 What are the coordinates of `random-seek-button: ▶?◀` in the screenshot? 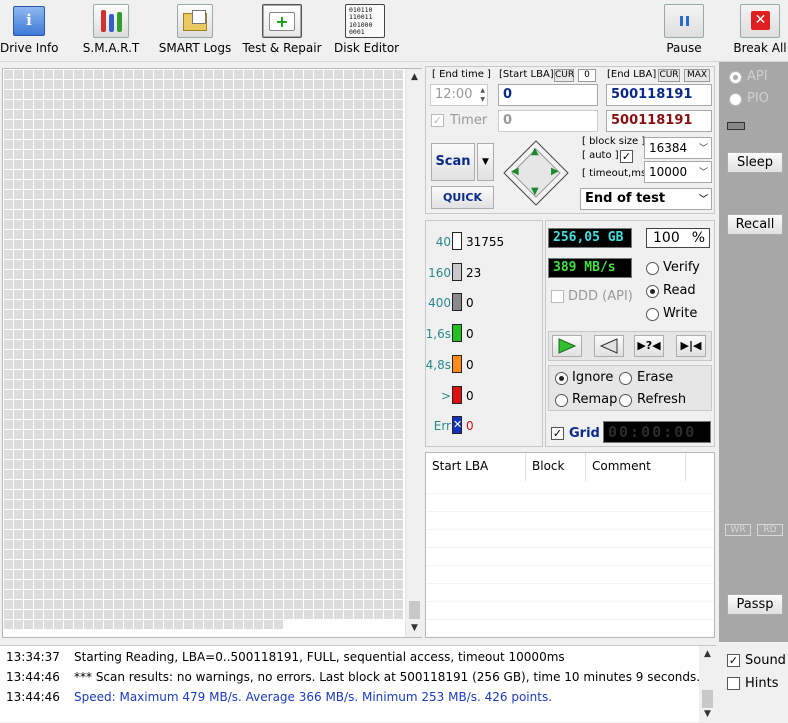 It's located at (649, 346).